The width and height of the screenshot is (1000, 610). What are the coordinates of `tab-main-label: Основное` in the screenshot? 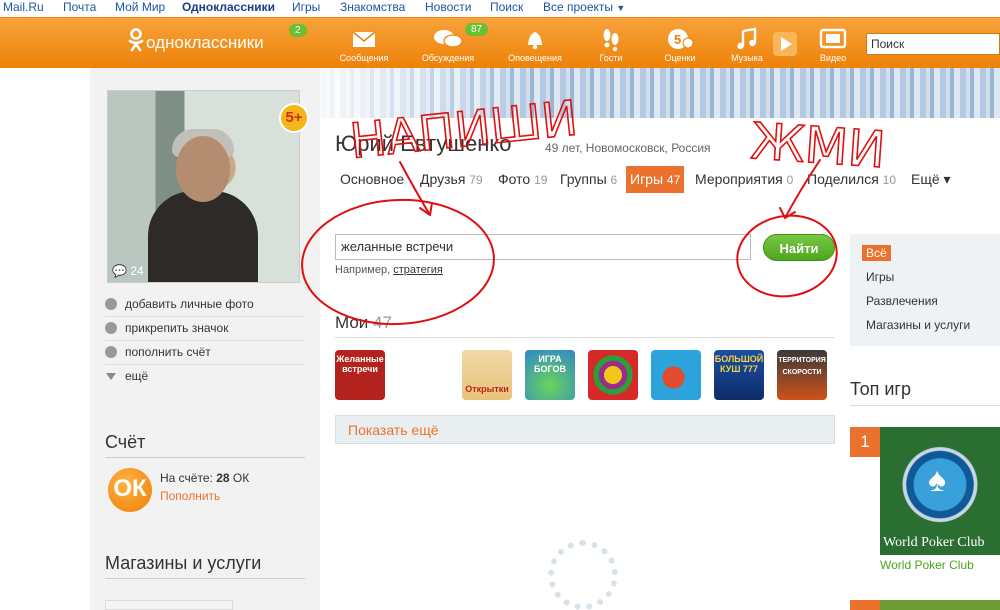 It's located at (372, 179).